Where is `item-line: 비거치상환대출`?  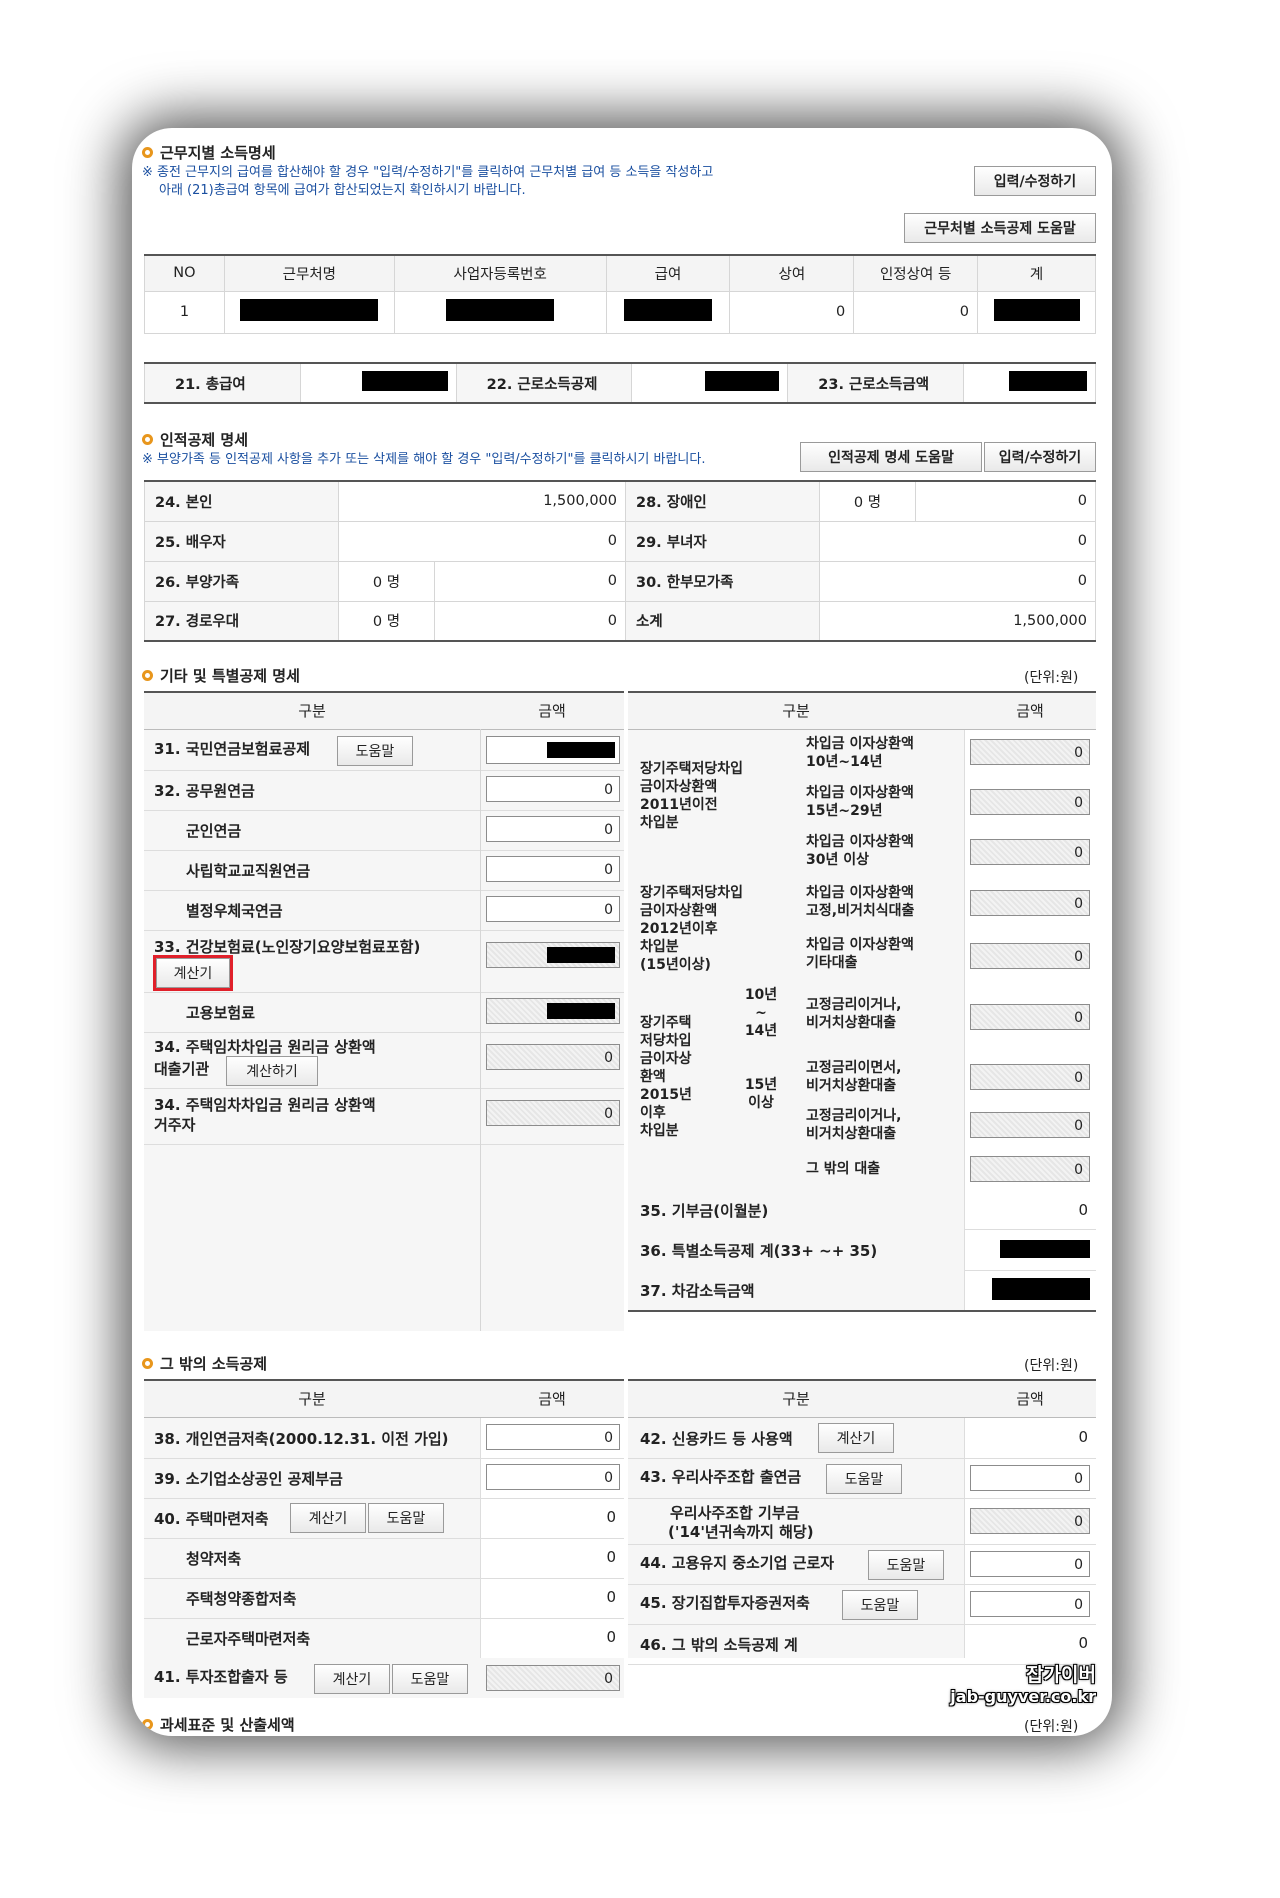
item-line: 비거치상환대출 is located at coordinates (885, 1134).